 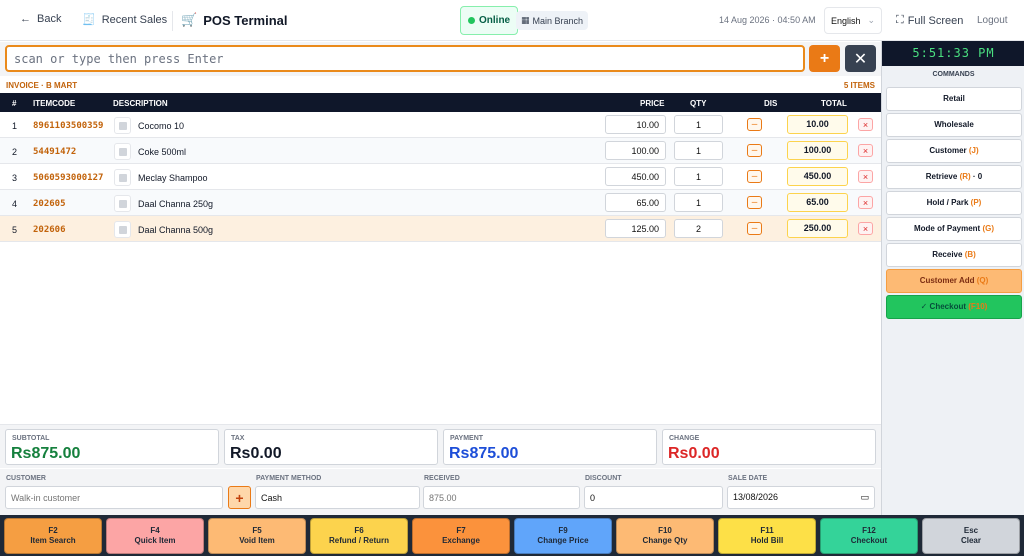 I want to click on fkey-exchange: F7 Exchange, so click(x=461, y=536).